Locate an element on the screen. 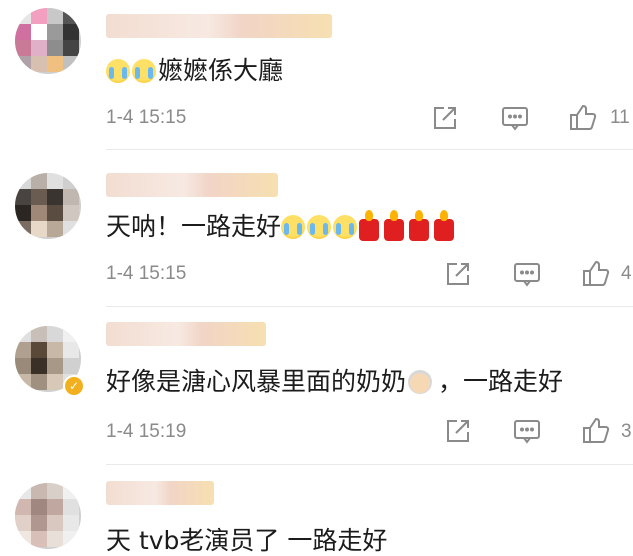  comment-text: 天呐！一路走好 is located at coordinates (282, 226).